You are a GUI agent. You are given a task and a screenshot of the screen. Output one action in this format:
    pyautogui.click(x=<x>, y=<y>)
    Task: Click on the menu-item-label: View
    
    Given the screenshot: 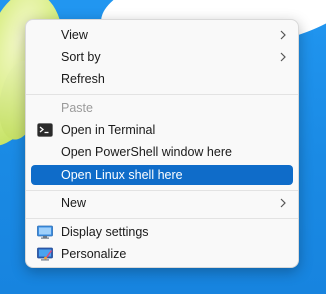 What is the action you would take?
    pyautogui.click(x=74, y=35)
    